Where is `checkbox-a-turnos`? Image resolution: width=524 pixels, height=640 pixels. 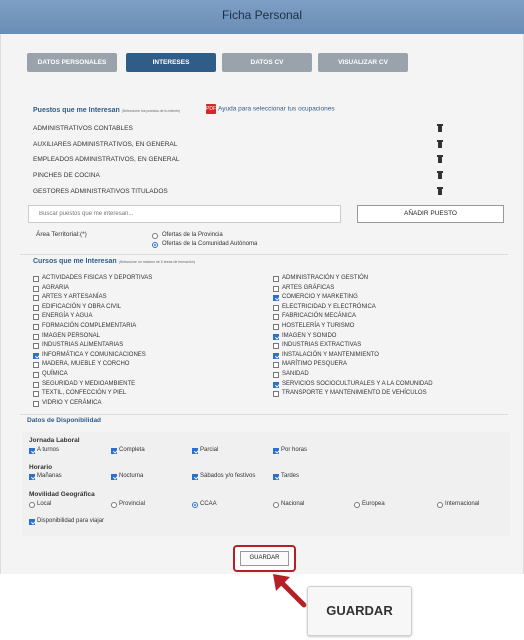 checkbox-a-turnos is located at coordinates (32, 451).